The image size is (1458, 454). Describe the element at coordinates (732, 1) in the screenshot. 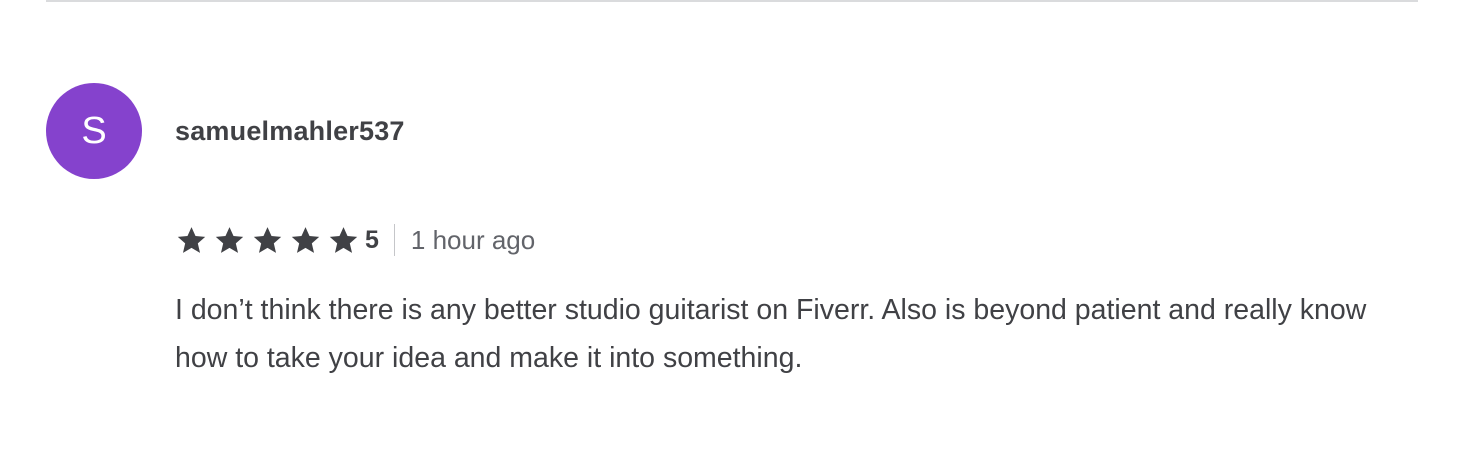

I see `top-divider` at that location.